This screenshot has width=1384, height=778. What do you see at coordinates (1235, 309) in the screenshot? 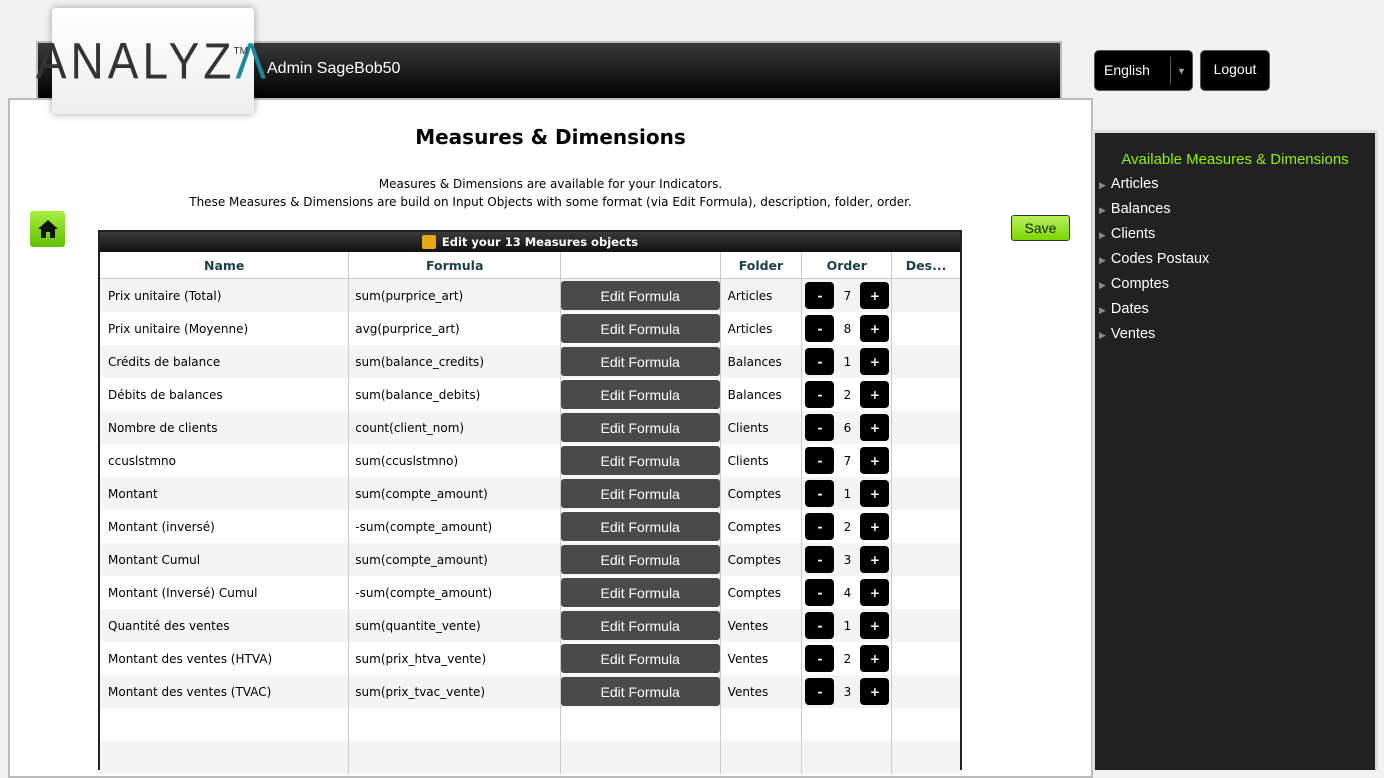
I see `sidebar-item: ▶ Dates` at bounding box center [1235, 309].